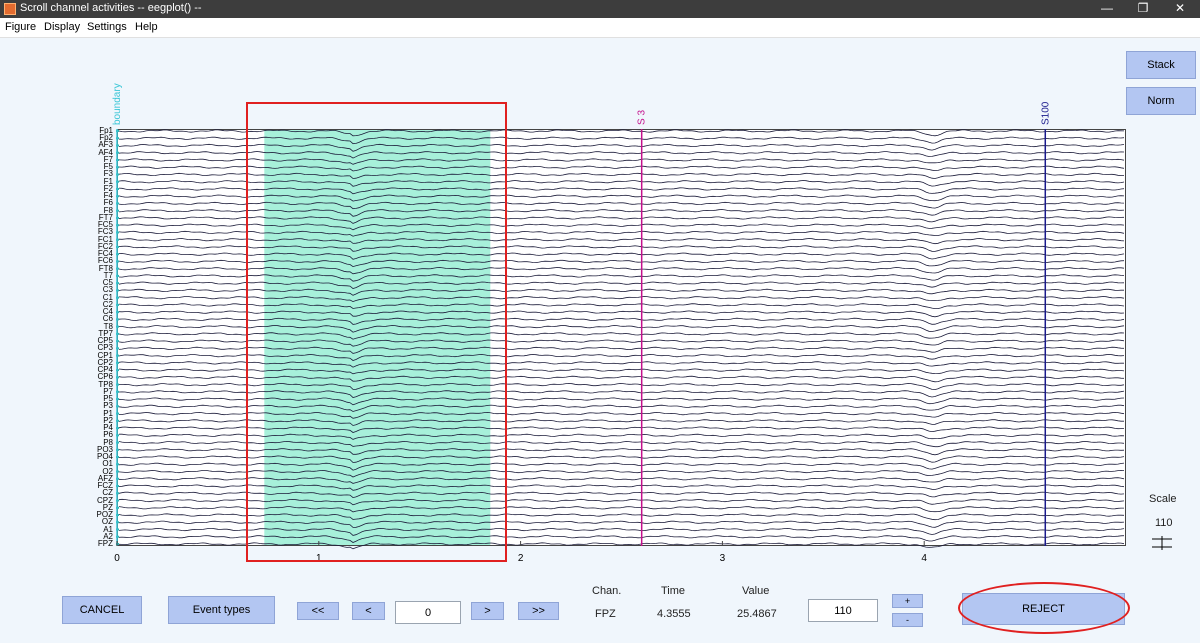 The height and width of the screenshot is (643, 1200). I want to click on position-input: 0, so click(428, 612).